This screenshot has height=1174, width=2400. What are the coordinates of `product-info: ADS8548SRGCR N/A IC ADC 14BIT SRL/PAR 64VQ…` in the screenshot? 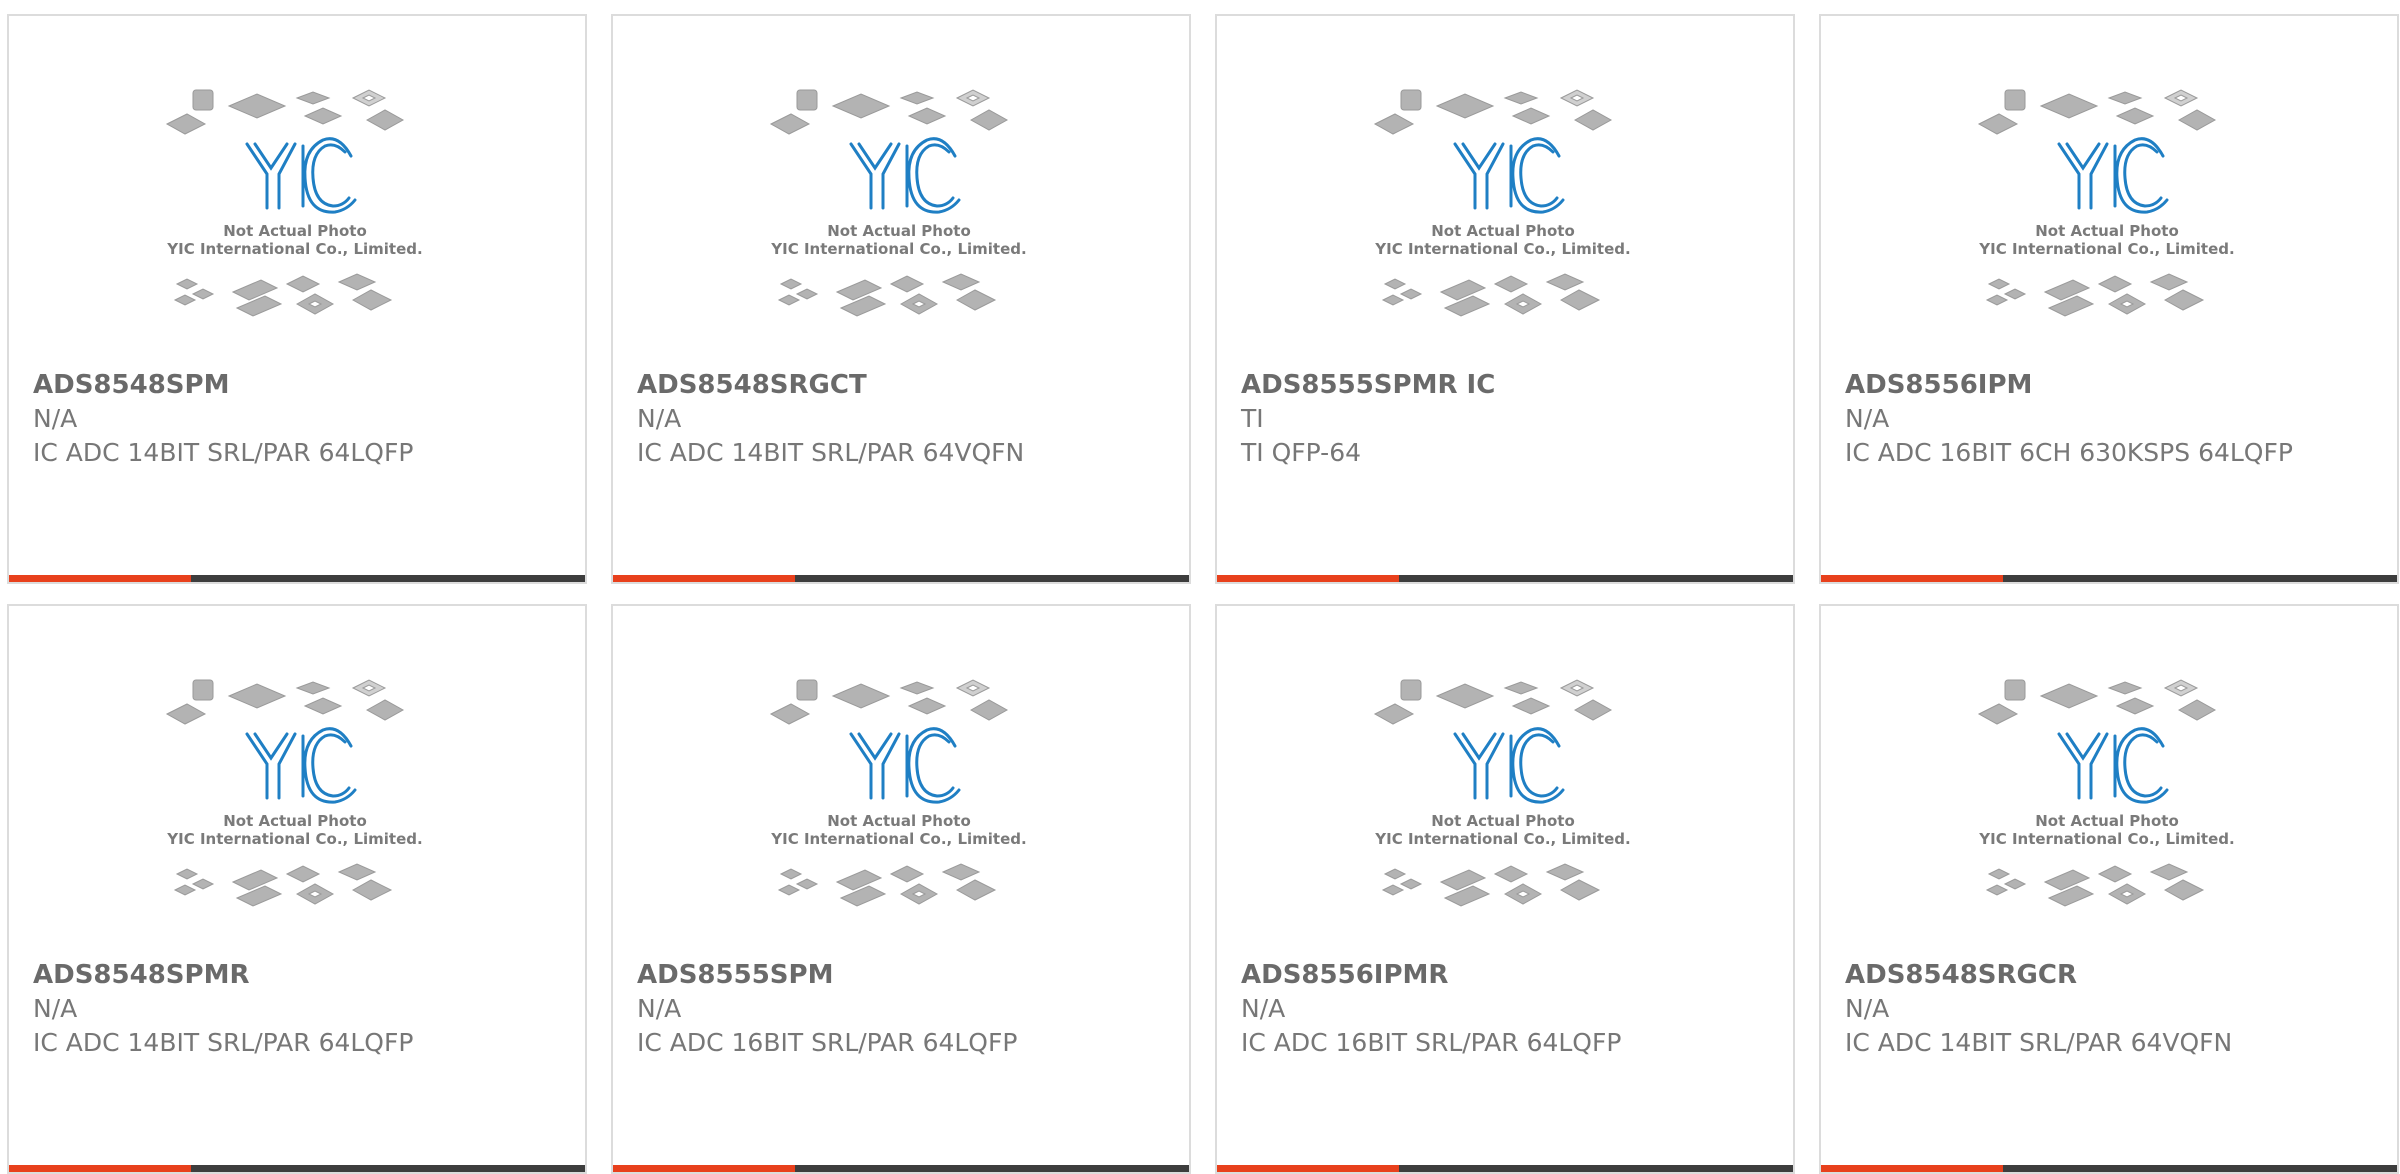 It's located at (2109, 1009).